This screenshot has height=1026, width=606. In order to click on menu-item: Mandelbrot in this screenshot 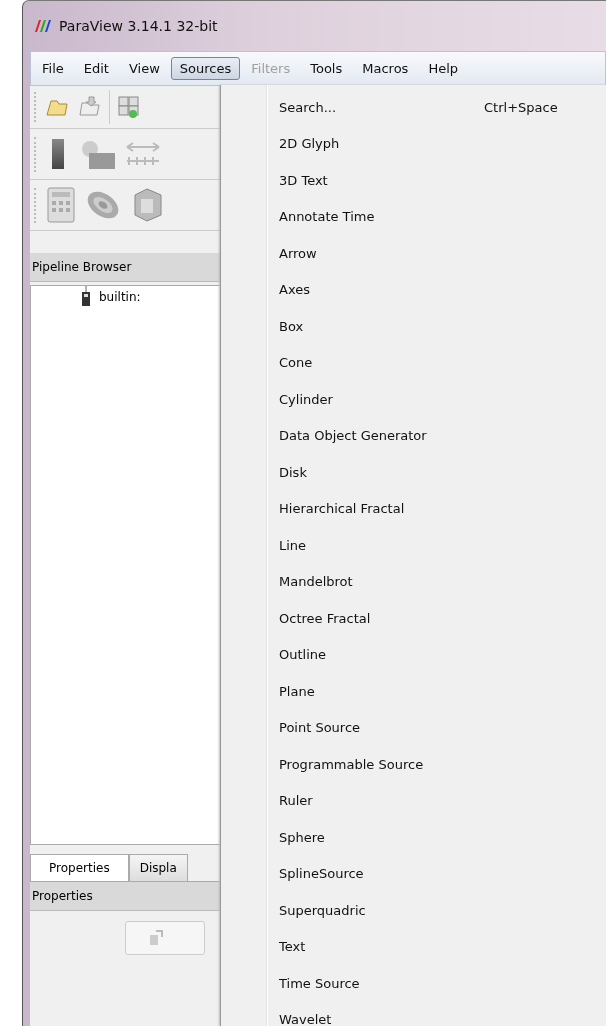, I will do `click(413, 581)`.